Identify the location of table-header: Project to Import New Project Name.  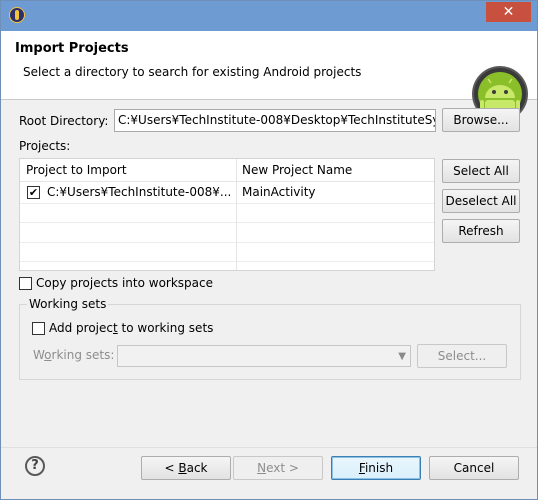
(227, 170).